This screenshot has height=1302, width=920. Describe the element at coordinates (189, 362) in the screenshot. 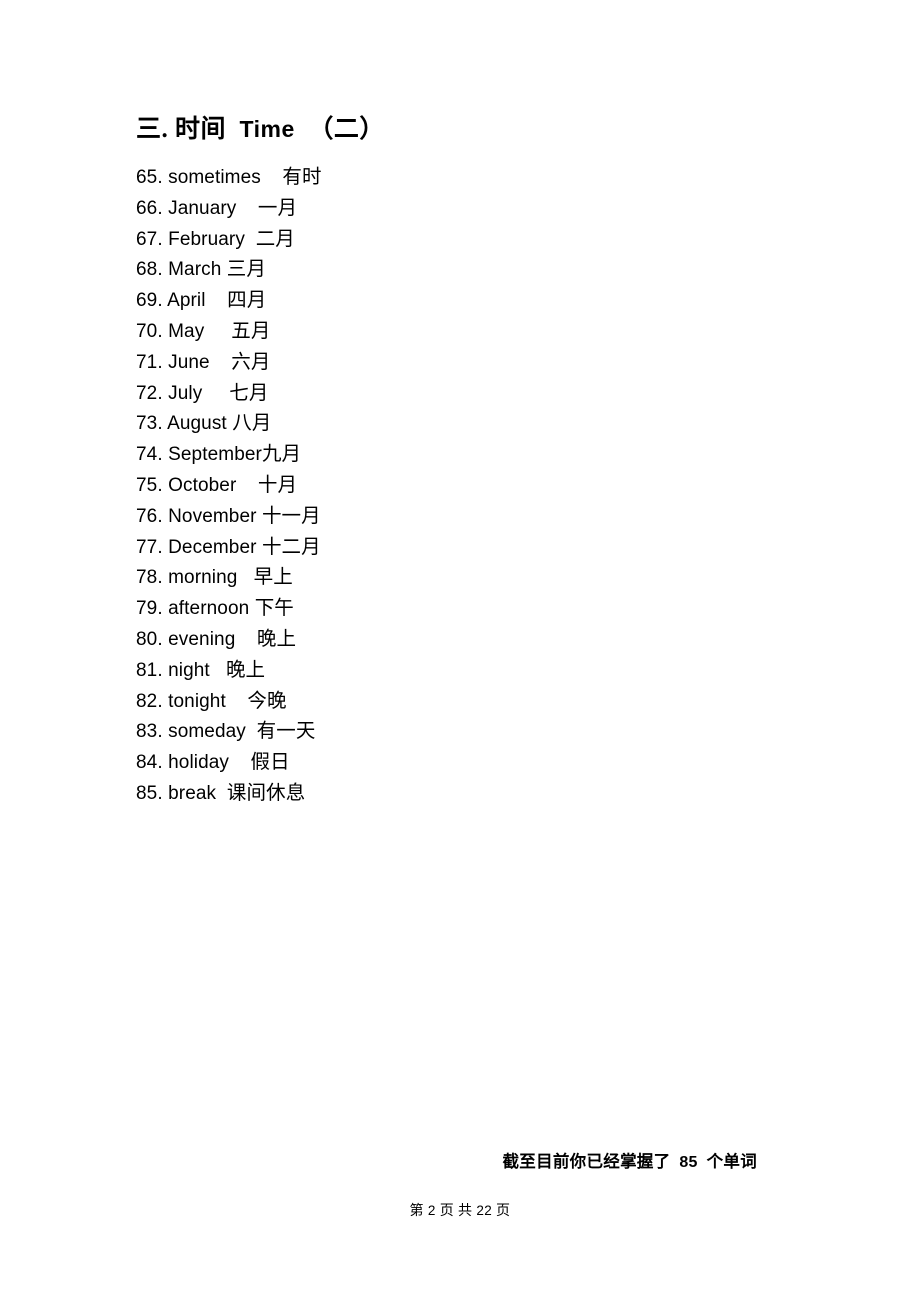

I see `vocab-english: June` at that location.